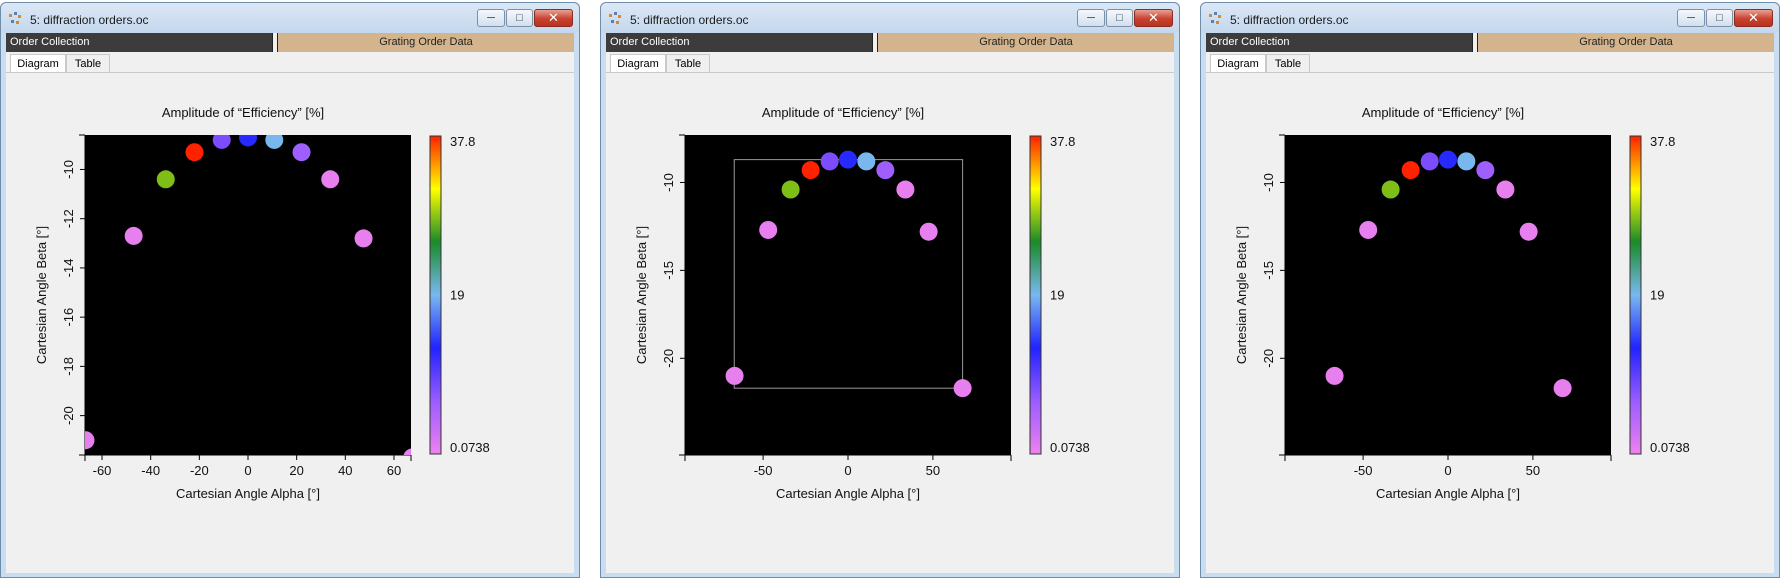  I want to click on x-tick-label: -50, so click(1363, 470).